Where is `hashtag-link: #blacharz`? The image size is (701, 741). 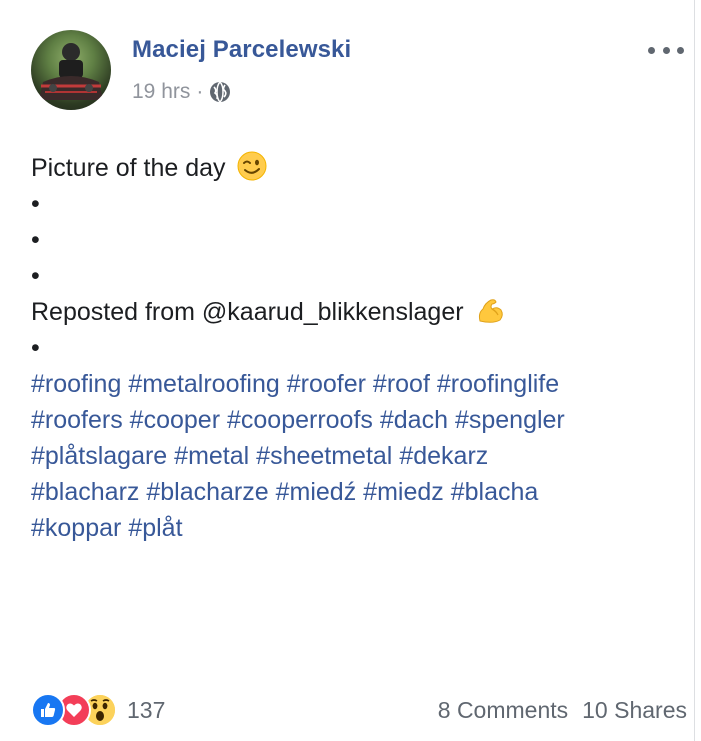
hashtag-link: #blacharz is located at coordinates (85, 492).